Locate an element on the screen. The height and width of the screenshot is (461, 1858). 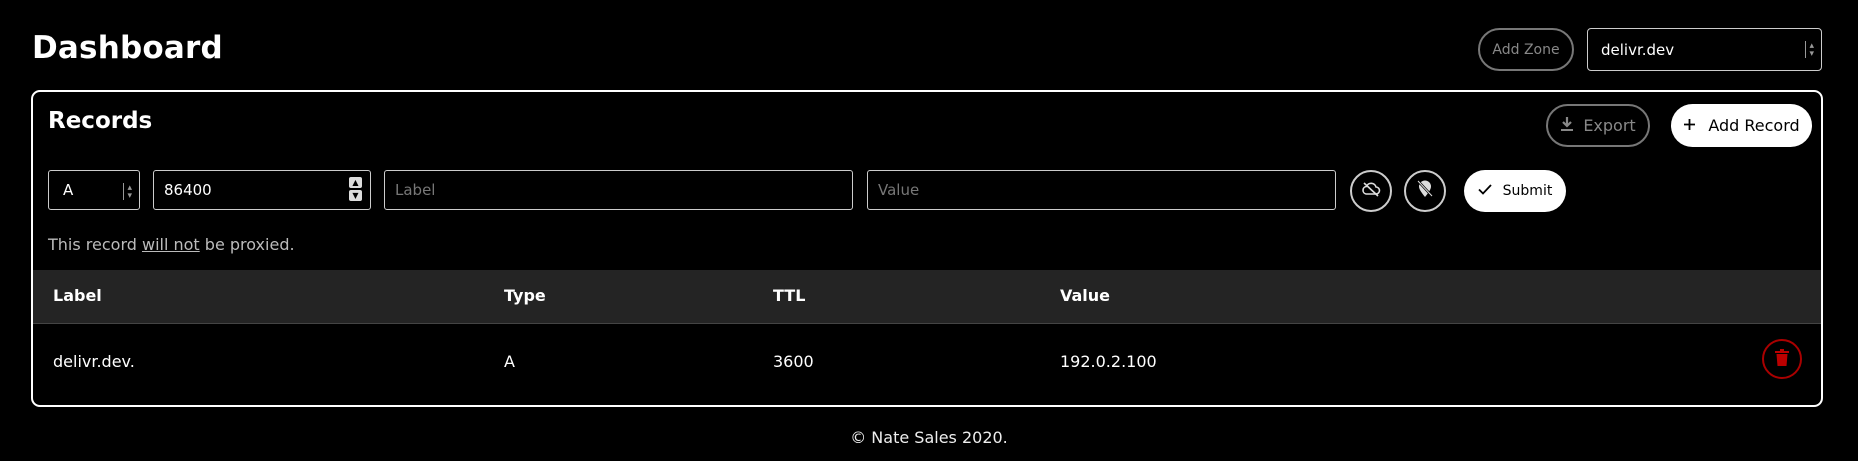
proxy-status-note: This record will not be proxied. is located at coordinates (171, 244).